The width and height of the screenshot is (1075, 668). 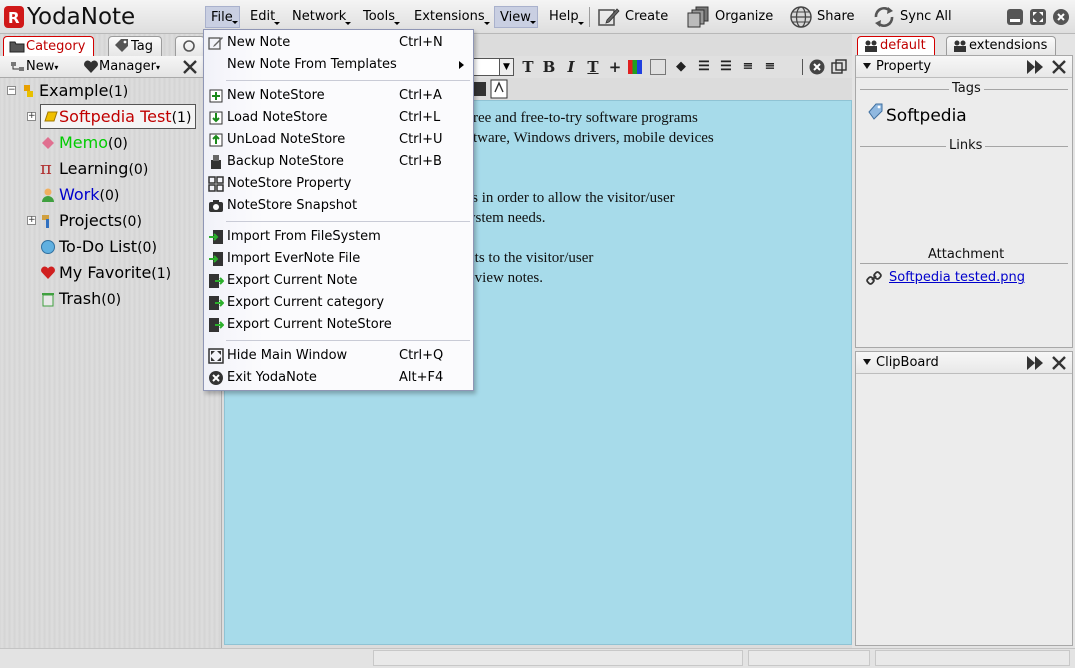 I want to click on load-store-icon, so click(x=216, y=118).